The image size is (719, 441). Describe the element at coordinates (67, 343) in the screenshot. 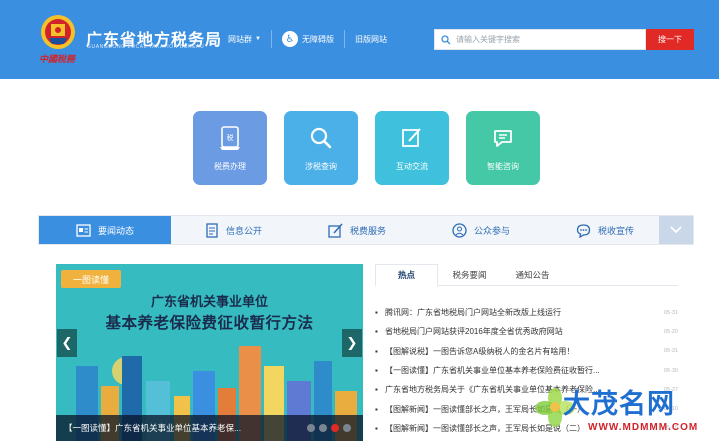

I see `slider-prev-button: ❮` at that location.